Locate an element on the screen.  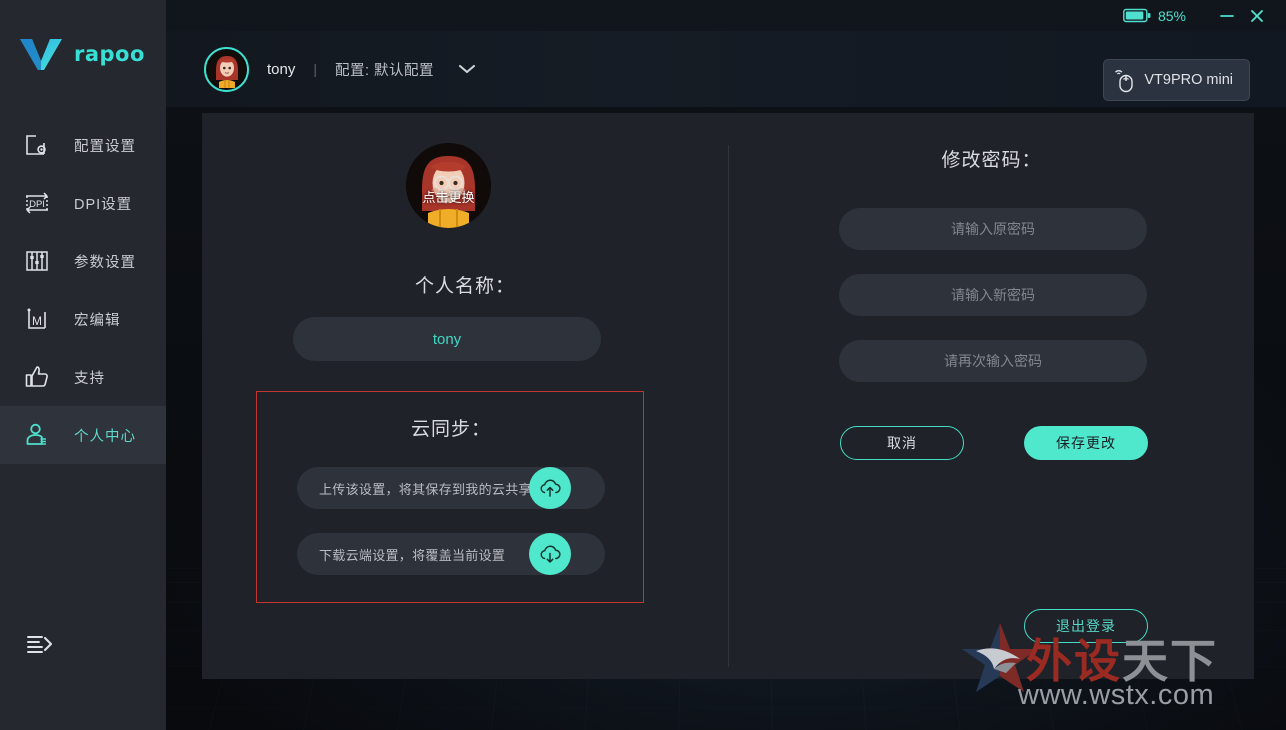
svg-text: DPI is located at coordinates (37, 204).